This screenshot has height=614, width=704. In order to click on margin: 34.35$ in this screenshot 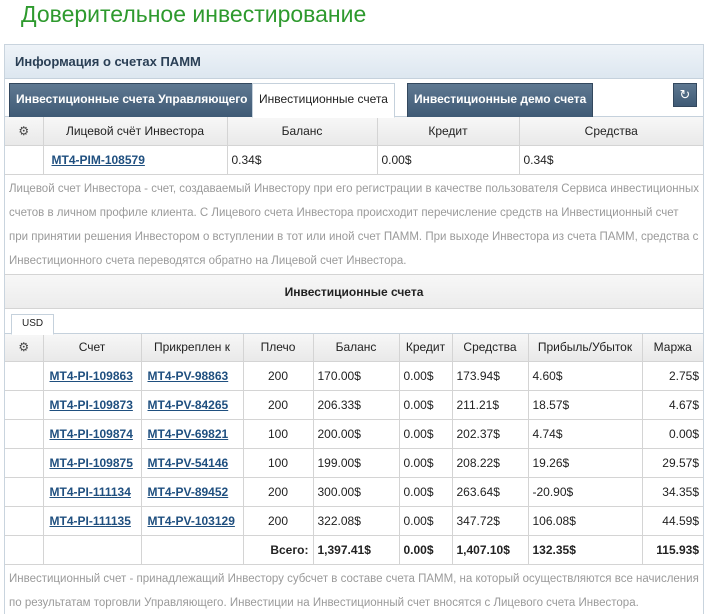, I will do `click(672, 492)`.